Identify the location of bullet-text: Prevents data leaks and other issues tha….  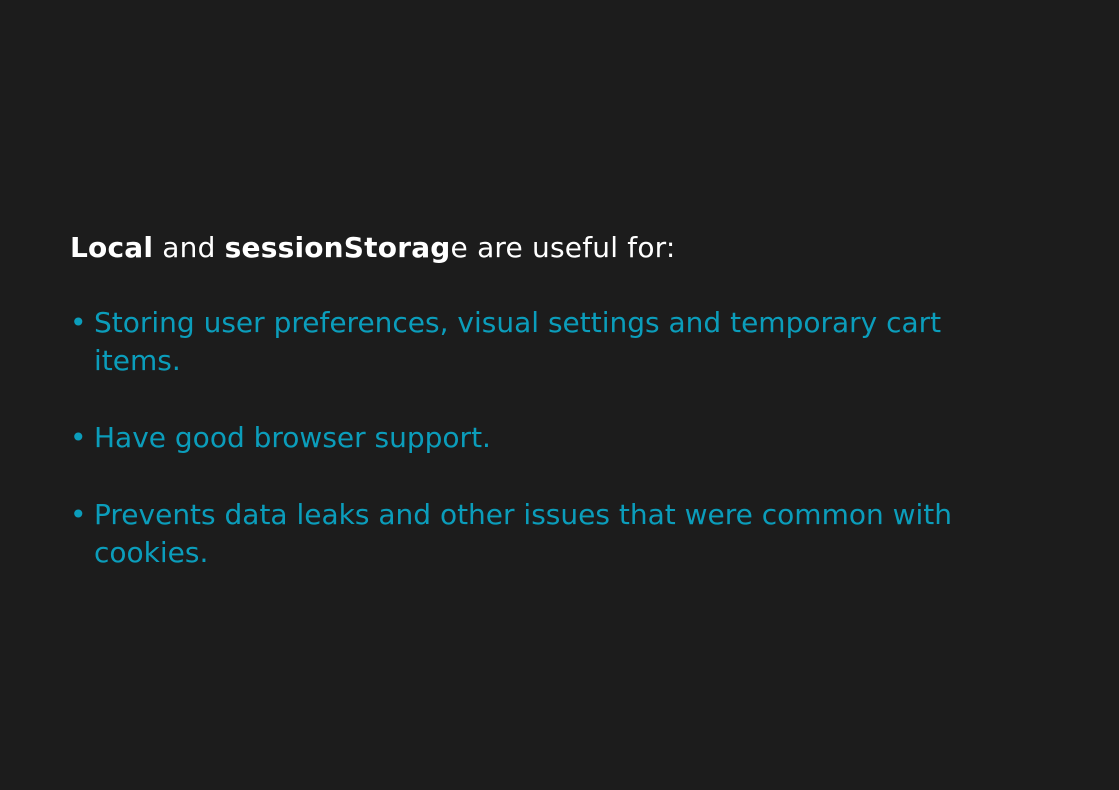
(523, 533).